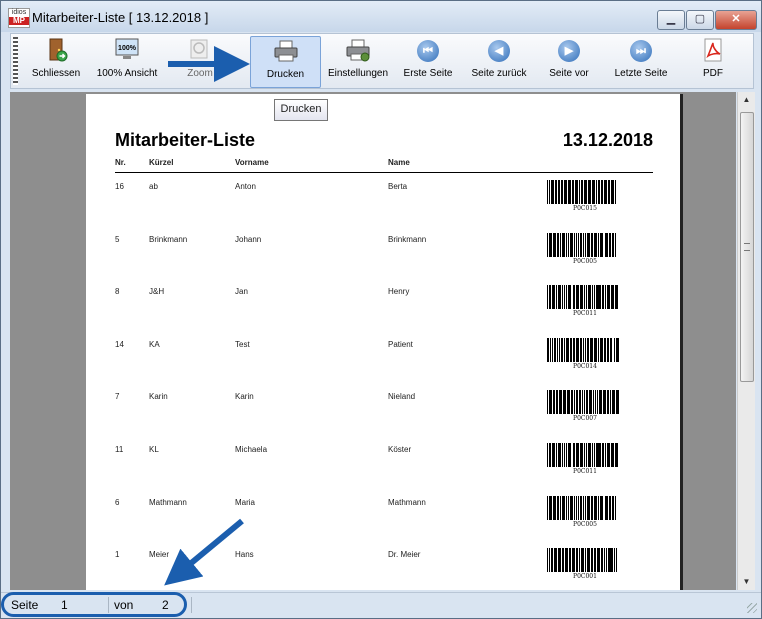 This screenshot has height=619, width=762. What do you see at coordinates (242, 344) in the screenshot?
I see `row-vorname: Test` at bounding box center [242, 344].